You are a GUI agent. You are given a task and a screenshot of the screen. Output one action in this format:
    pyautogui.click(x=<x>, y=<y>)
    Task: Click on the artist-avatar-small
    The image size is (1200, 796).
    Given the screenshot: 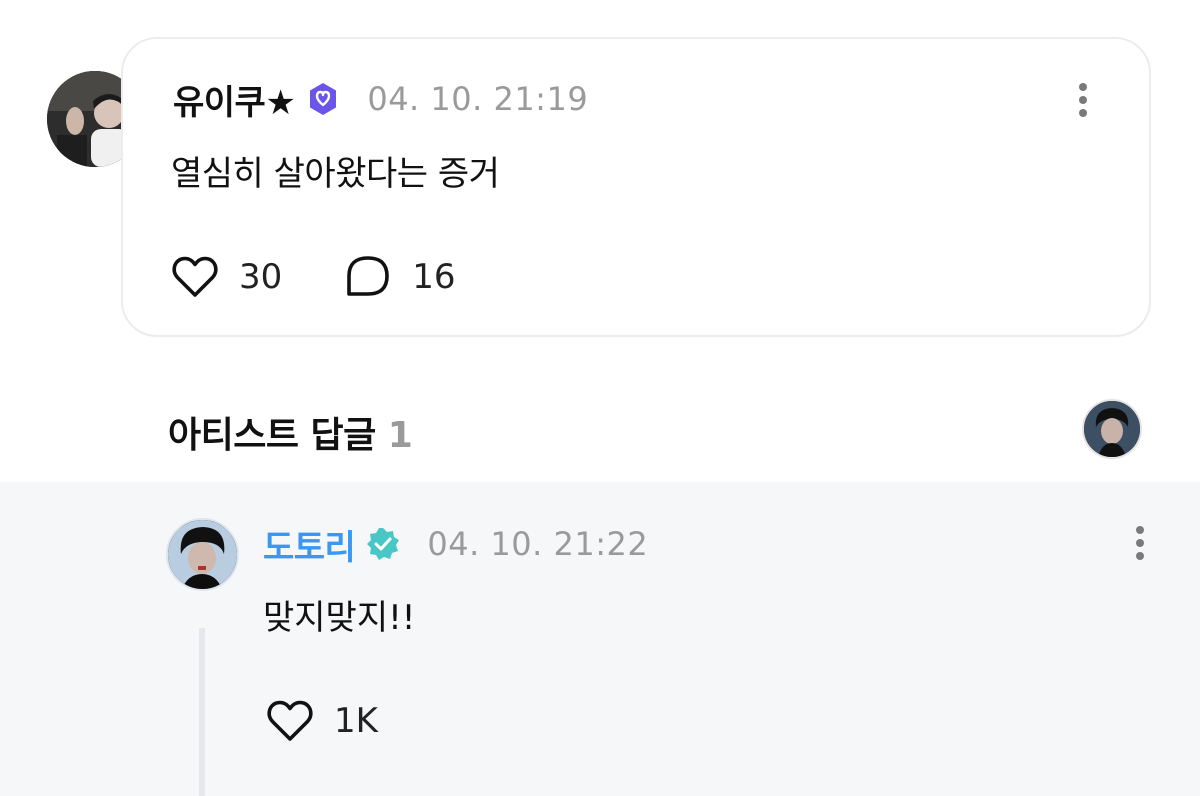 What is the action you would take?
    pyautogui.click(x=1112, y=429)
    